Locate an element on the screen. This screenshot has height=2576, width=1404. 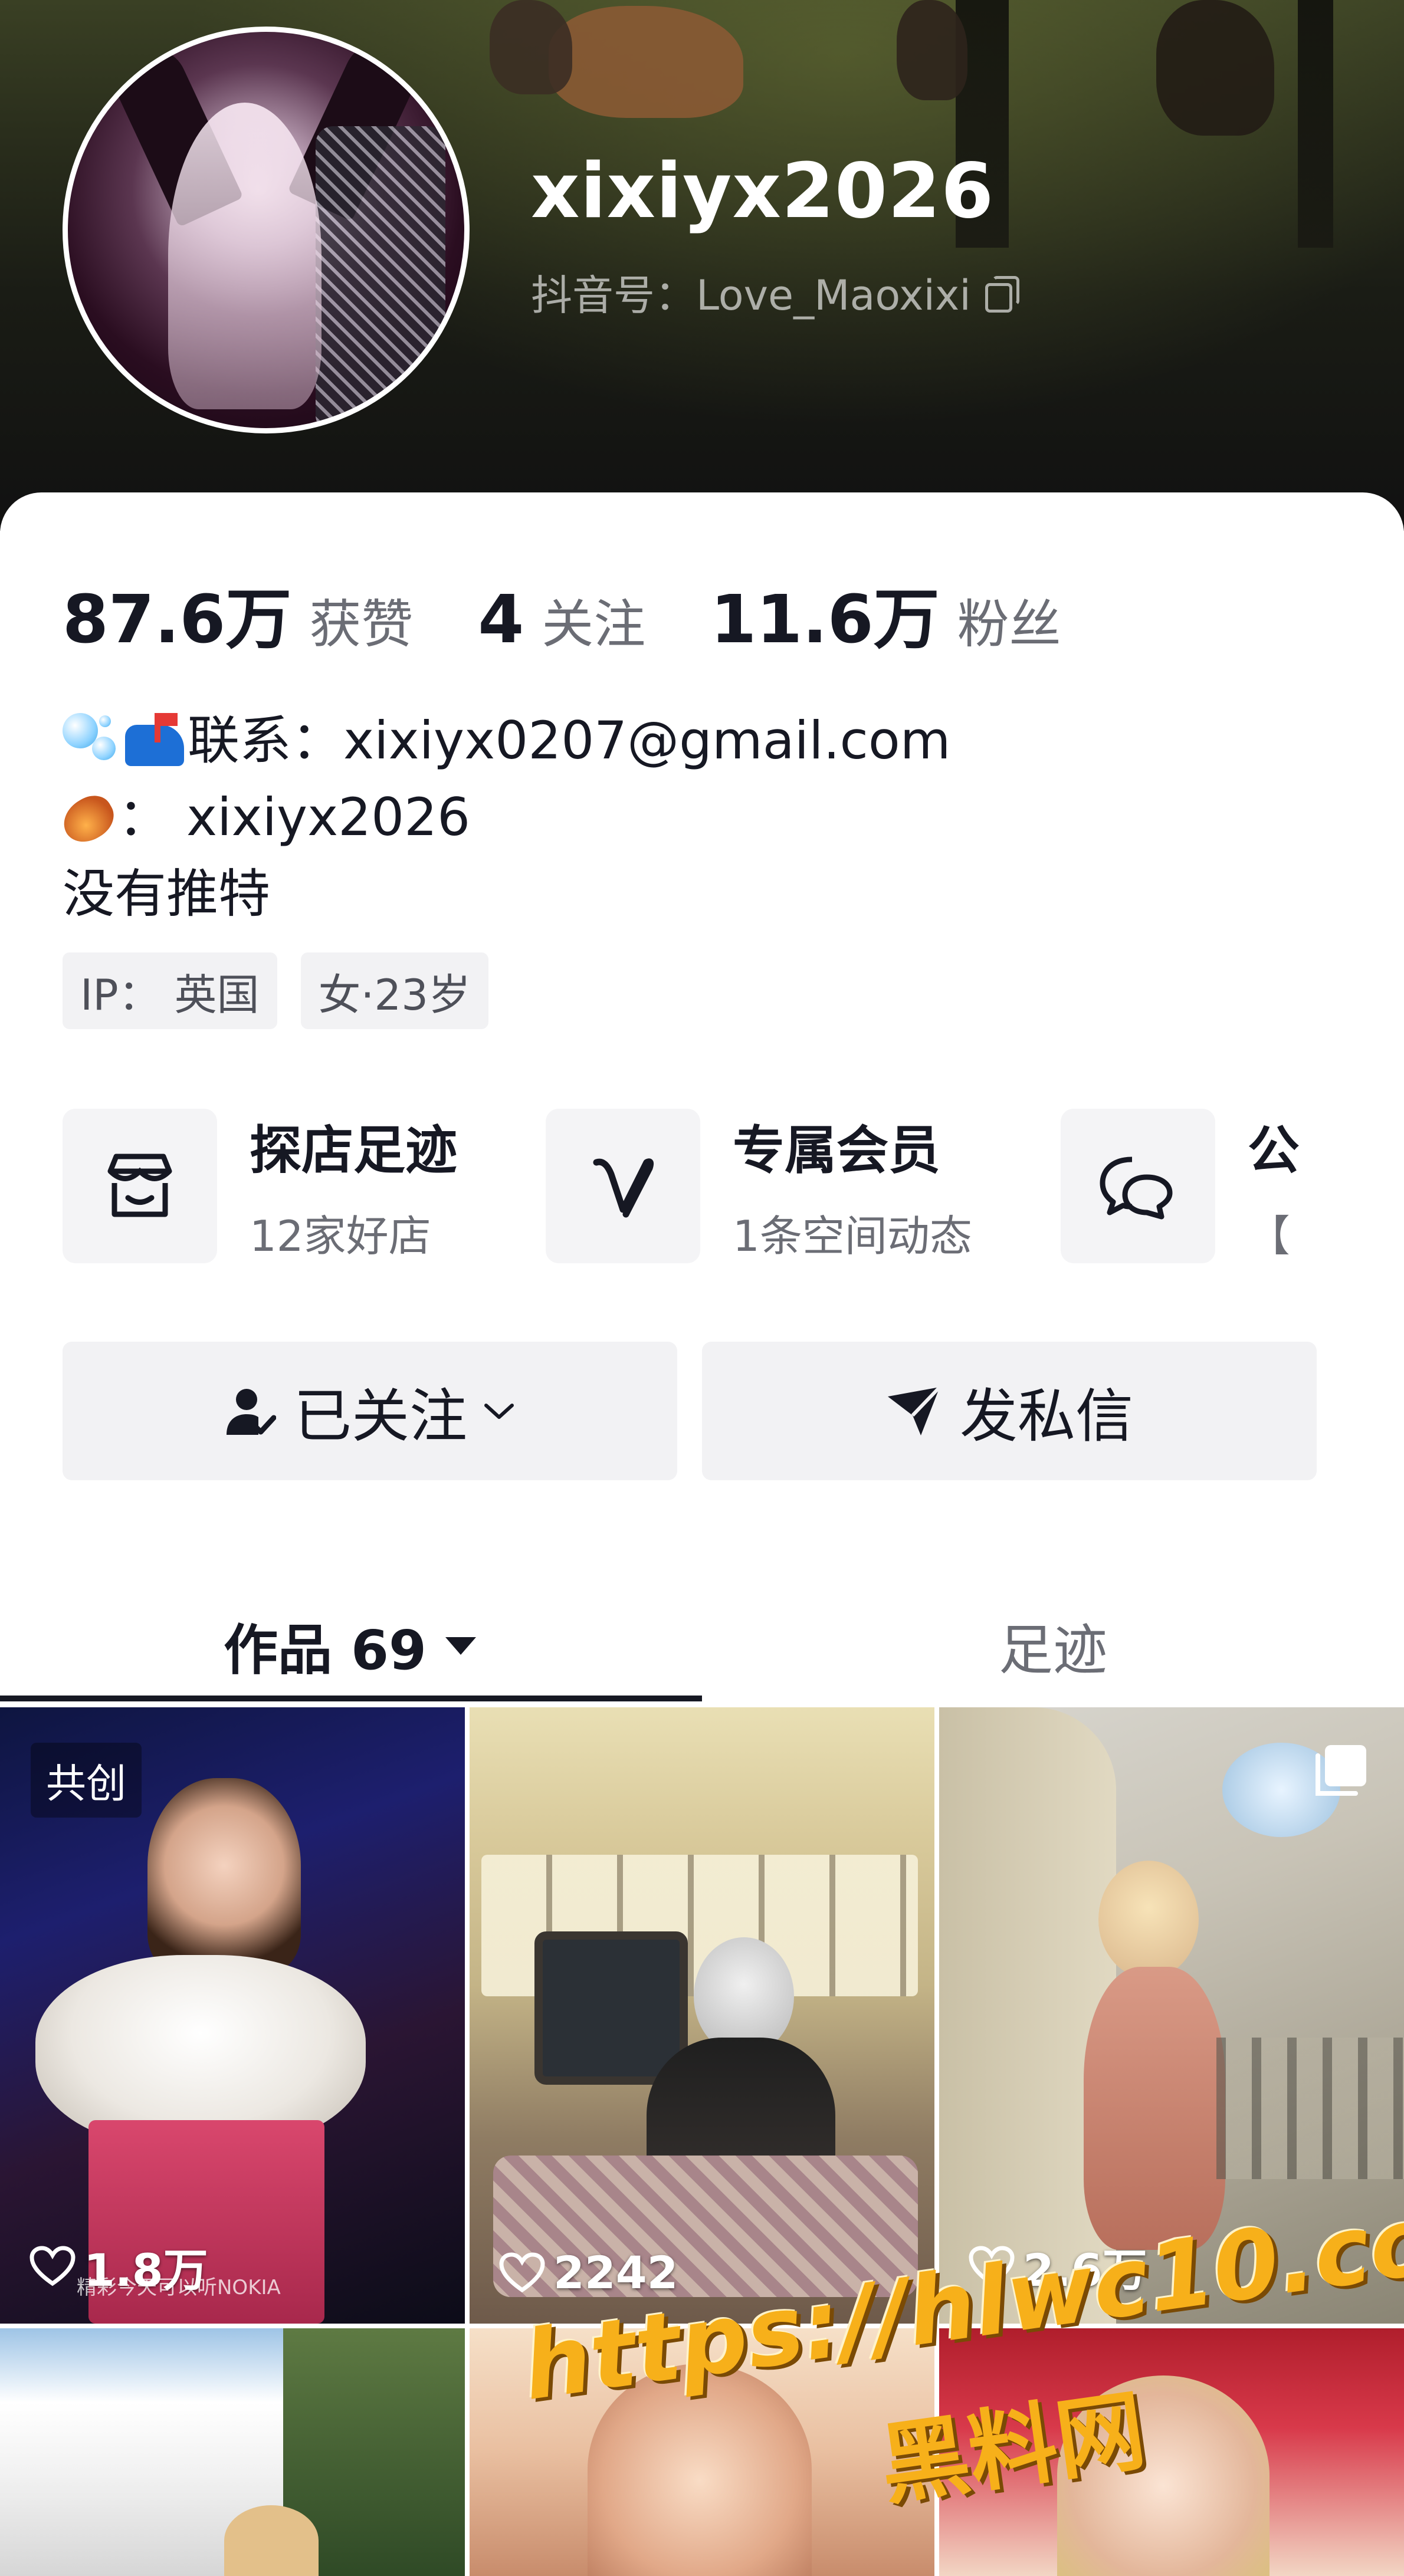
profile-tags: IP： 英国 女·23岁 is located at coordinates (276, 990).